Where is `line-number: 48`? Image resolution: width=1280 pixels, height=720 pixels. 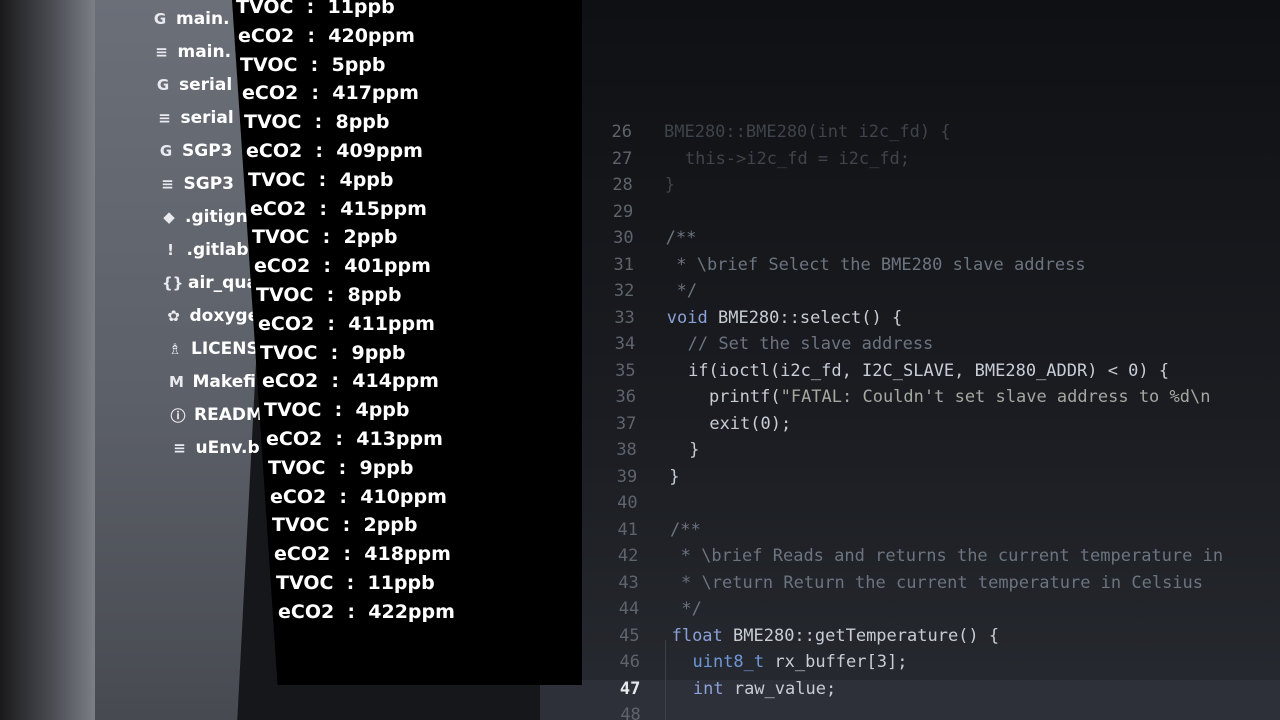 line-number: 48 is located at coordinates (630, 712).